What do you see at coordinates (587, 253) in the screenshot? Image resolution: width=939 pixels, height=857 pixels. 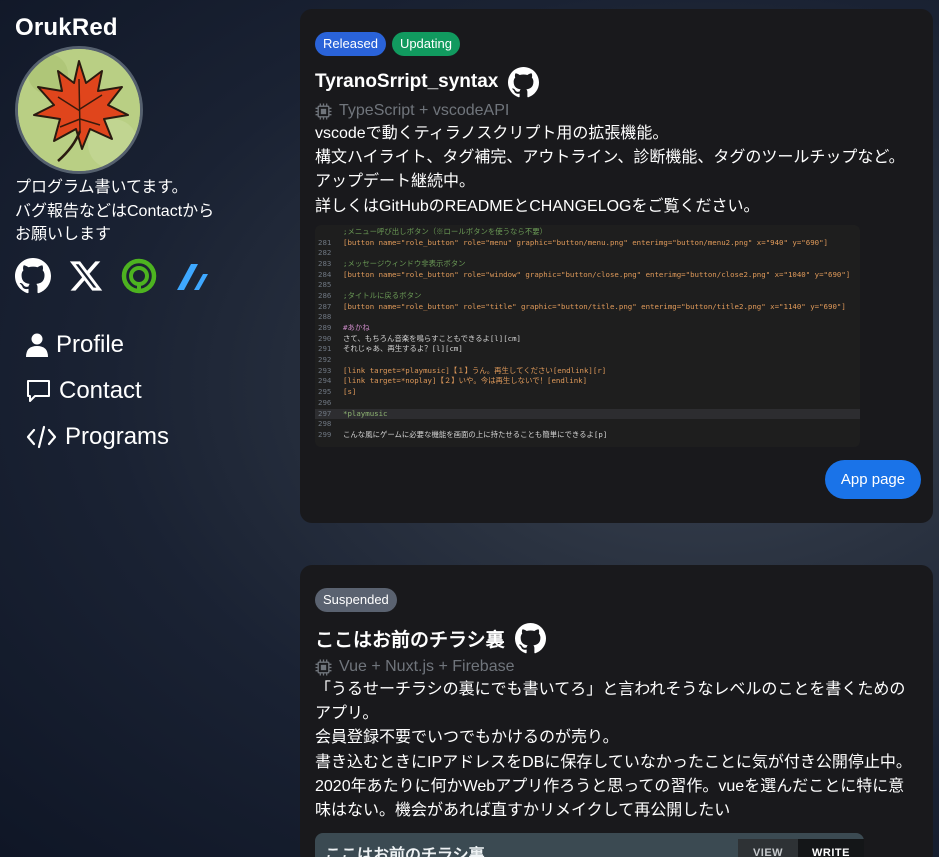 I see `code-line: 282` at bounding box center [587, 253].